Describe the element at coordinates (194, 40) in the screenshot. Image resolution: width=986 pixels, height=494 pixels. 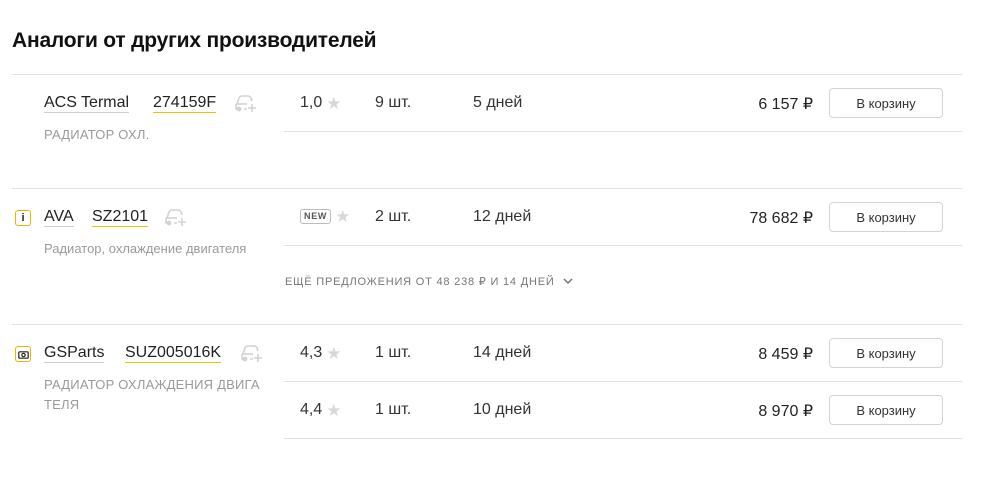
I see `page-title: Аналоги от других производителей` at that location.